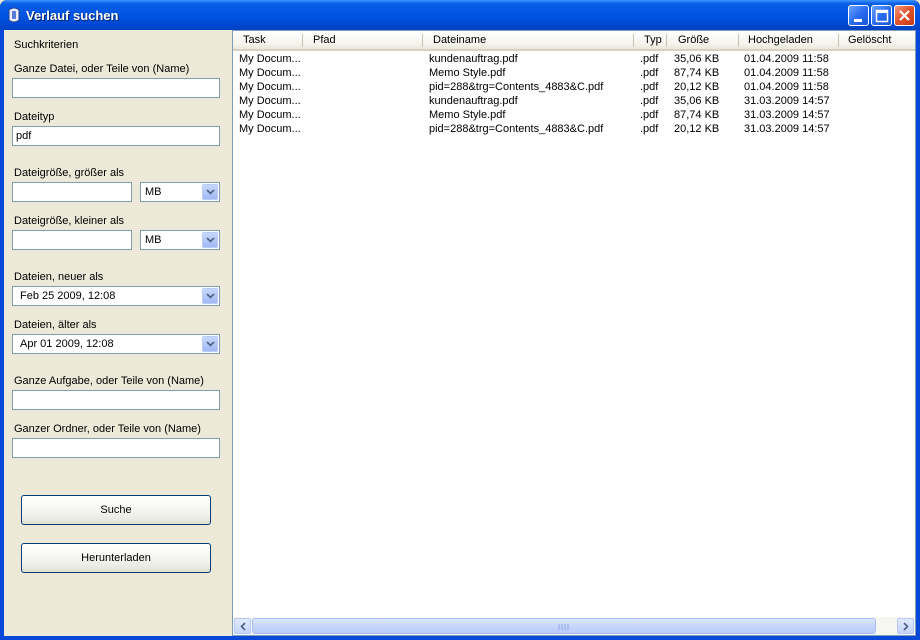 This screenshot has width=920, height=640. I want to click on cell-filename: pid=288&trg=Contents_4883&C.pdf, so click(516, 129).